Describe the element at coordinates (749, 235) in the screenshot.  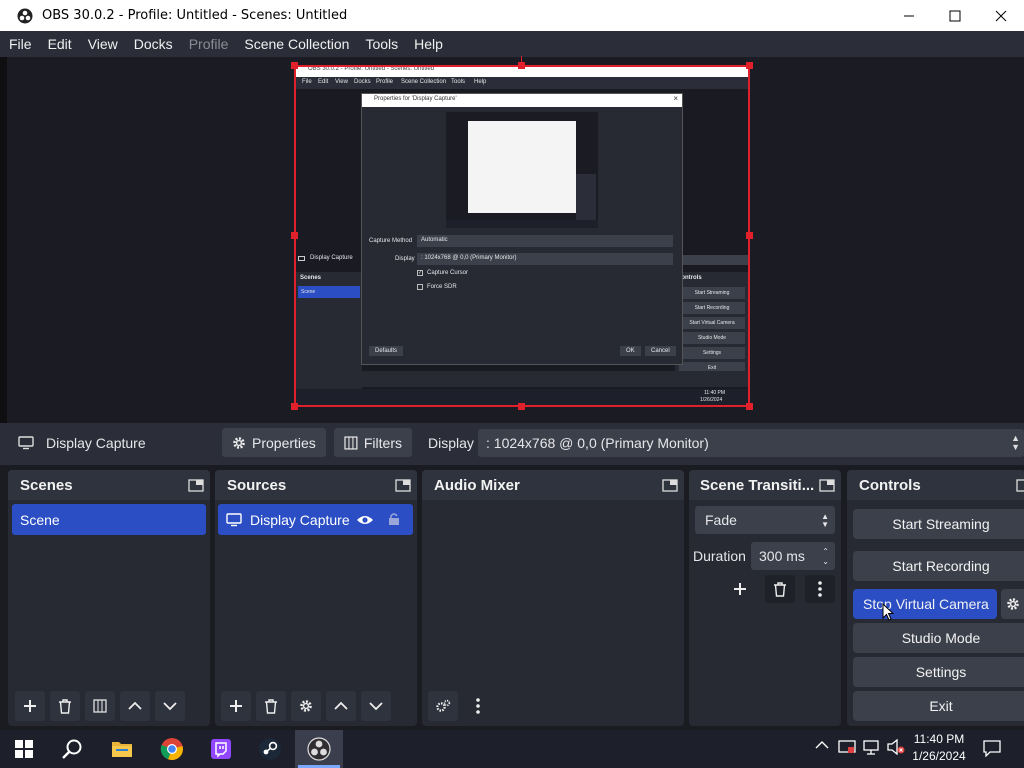
I see `resize-handle-r` at that location.